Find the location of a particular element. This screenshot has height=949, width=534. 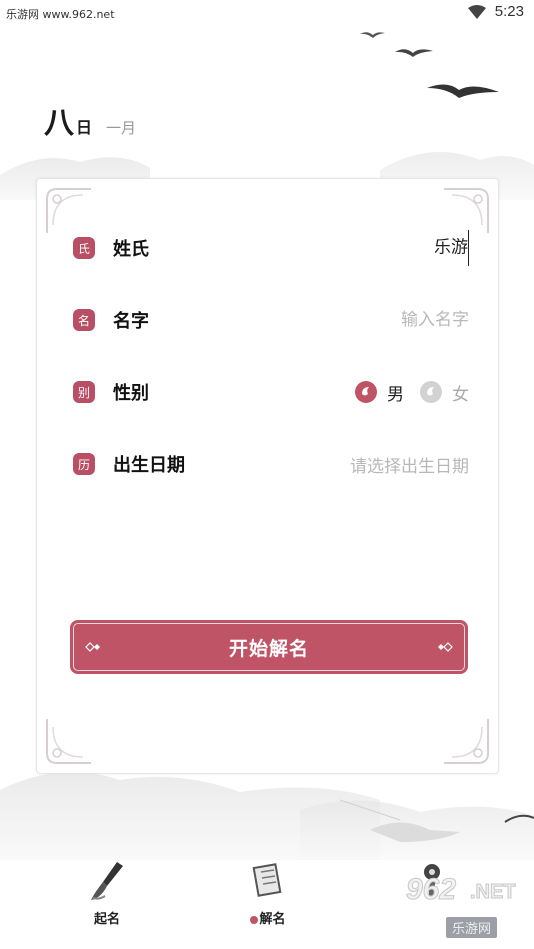

gender-male-label: 男 is located at coordinates (395, 394).